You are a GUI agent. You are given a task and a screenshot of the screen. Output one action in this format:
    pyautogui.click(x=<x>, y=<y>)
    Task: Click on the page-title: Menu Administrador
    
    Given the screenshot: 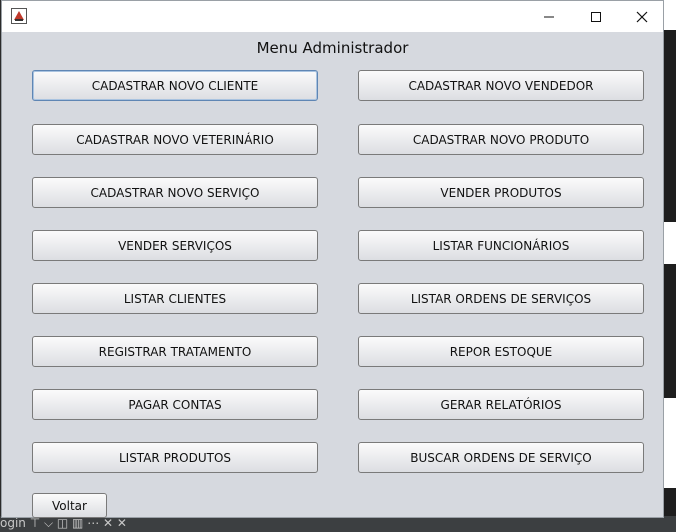 What is the action you would take?
    pyautogui.click(x=332, y=48)
    